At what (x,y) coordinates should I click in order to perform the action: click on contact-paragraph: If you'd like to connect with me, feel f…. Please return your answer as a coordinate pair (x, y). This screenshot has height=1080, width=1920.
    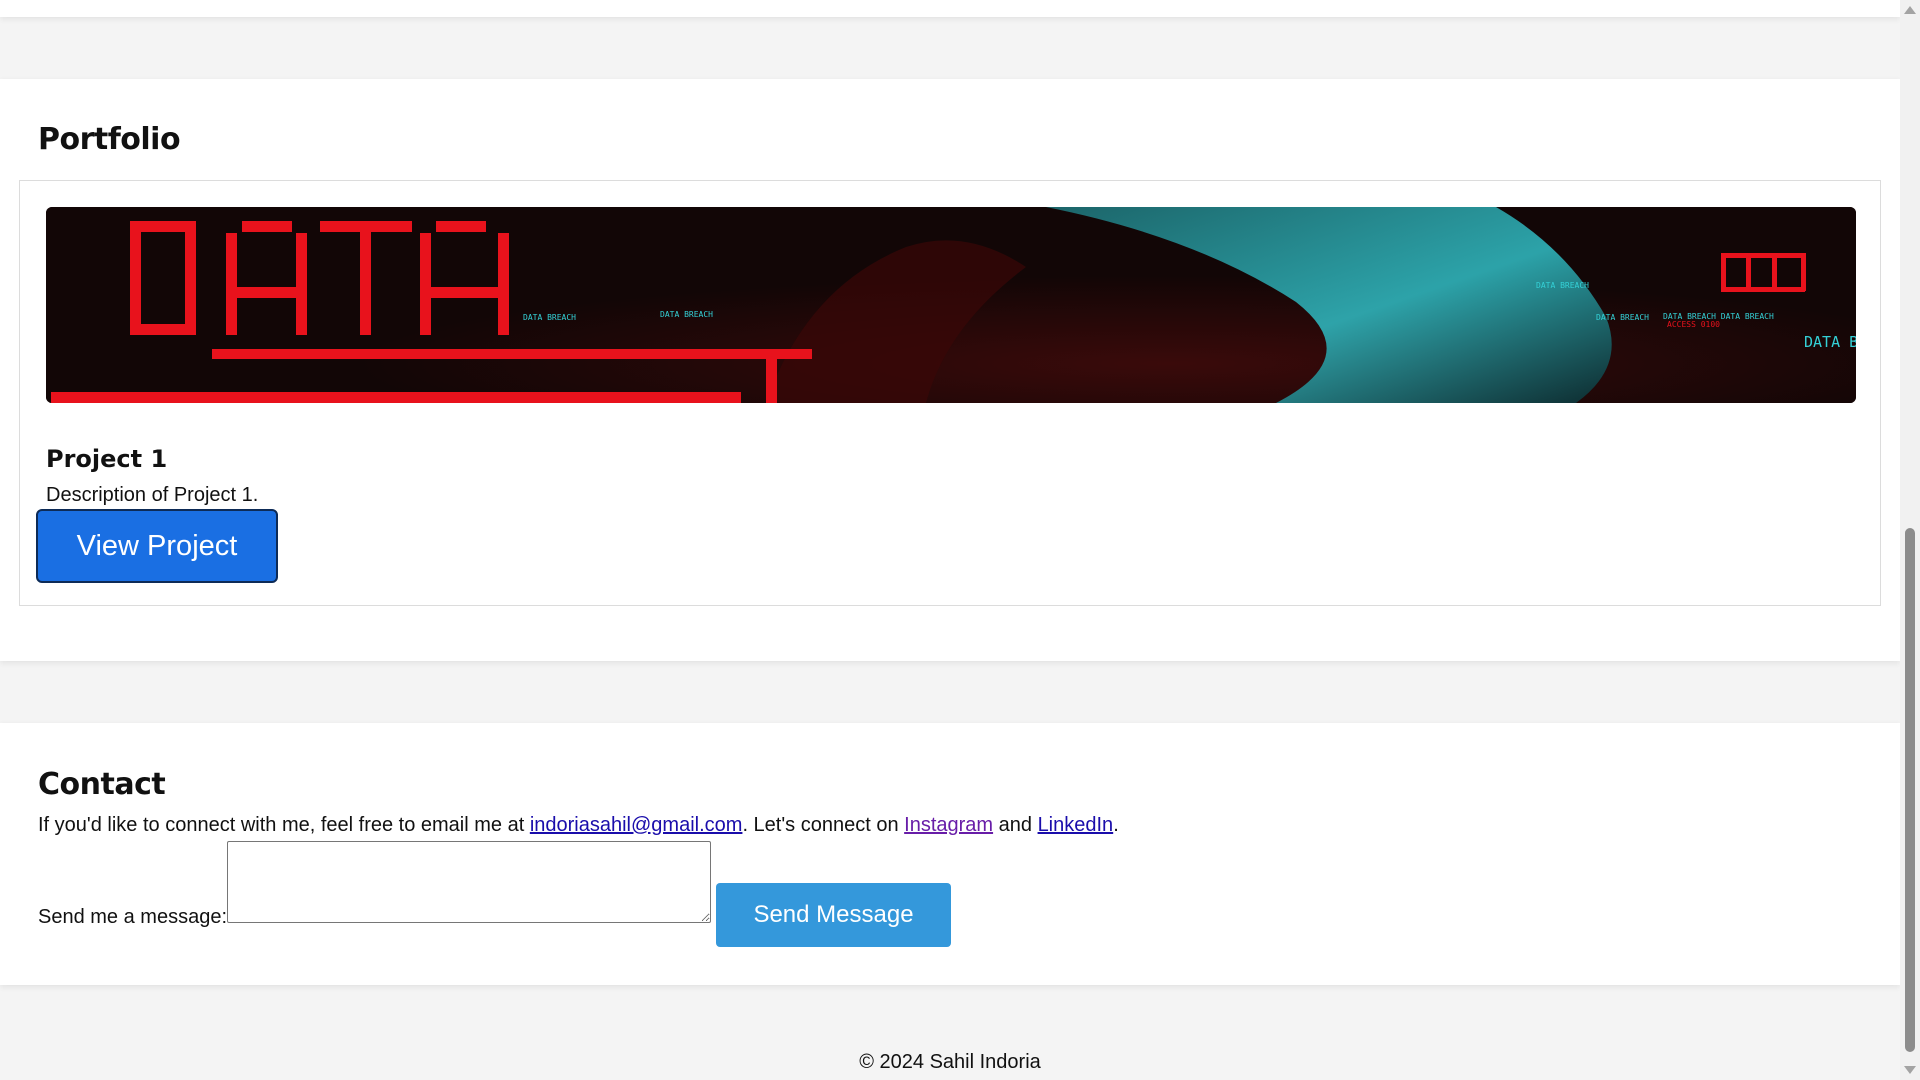
    Looking at the image, I should click on (578, 825).